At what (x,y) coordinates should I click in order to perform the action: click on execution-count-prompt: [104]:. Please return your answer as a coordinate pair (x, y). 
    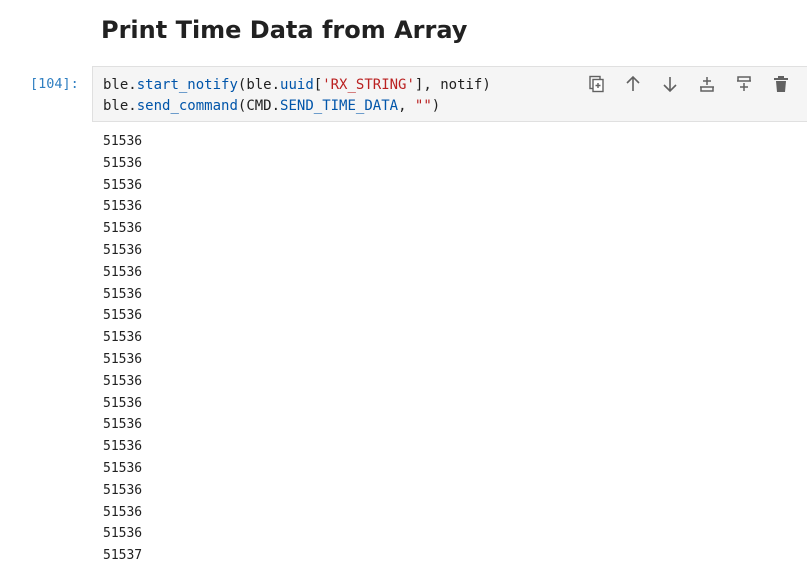
    Looking at the image, I should click on (54, 84).